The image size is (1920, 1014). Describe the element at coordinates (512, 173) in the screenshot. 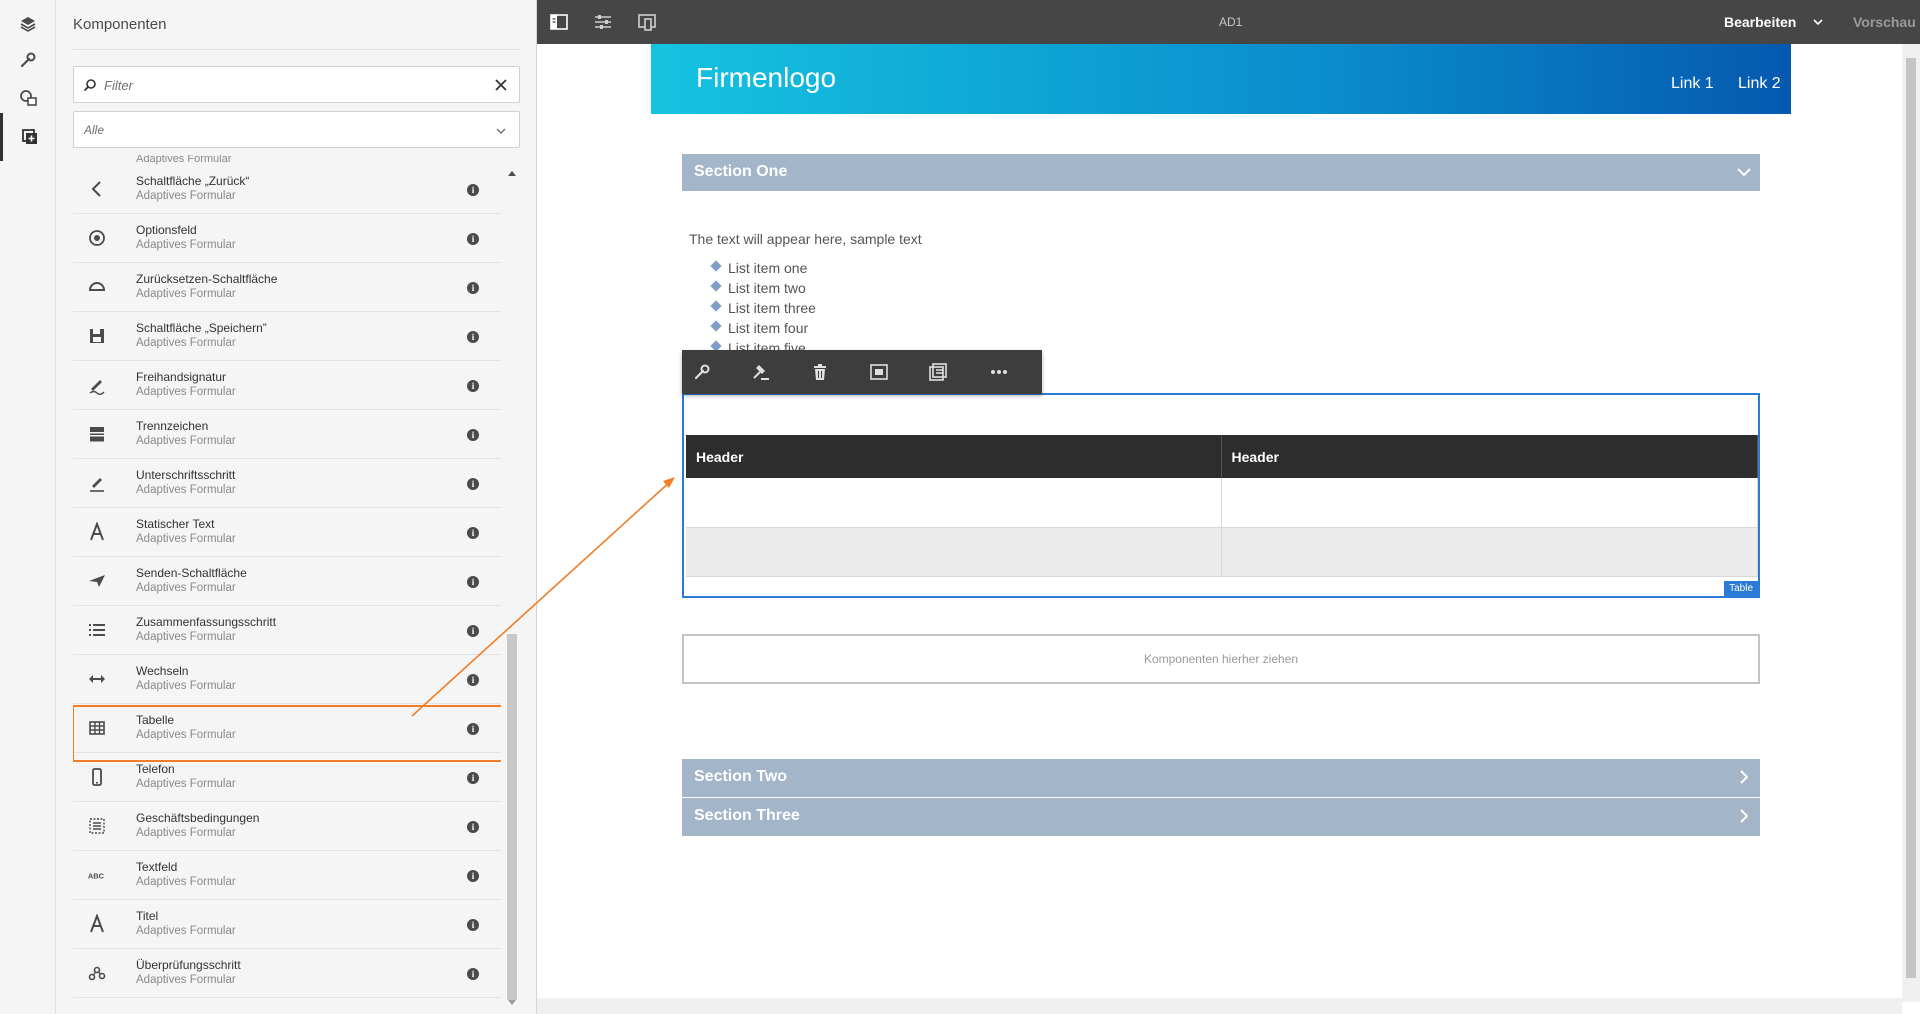

I see `scroll-up-arrow-icon` at that location.